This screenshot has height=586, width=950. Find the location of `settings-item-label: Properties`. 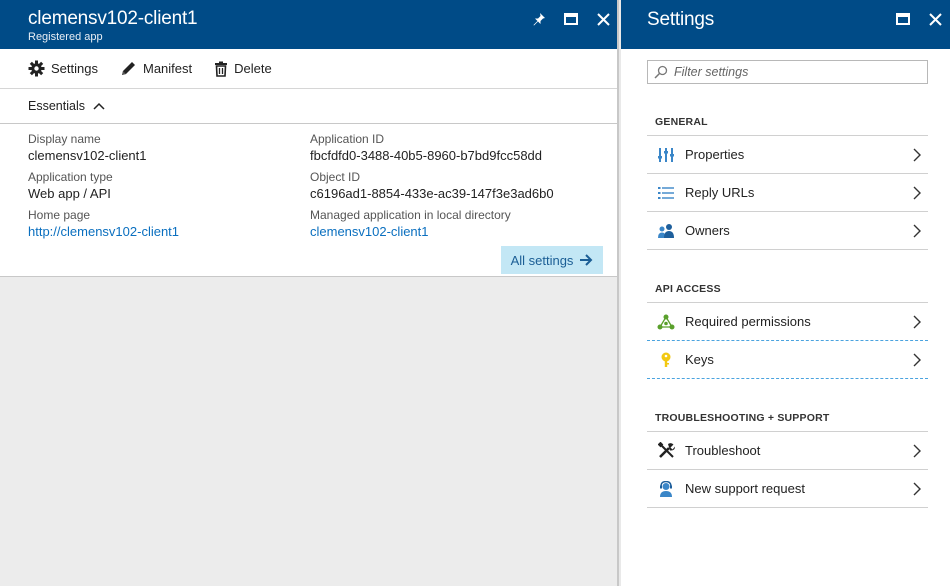

settings-item-label: Properties is located at coordinates (715, 154).